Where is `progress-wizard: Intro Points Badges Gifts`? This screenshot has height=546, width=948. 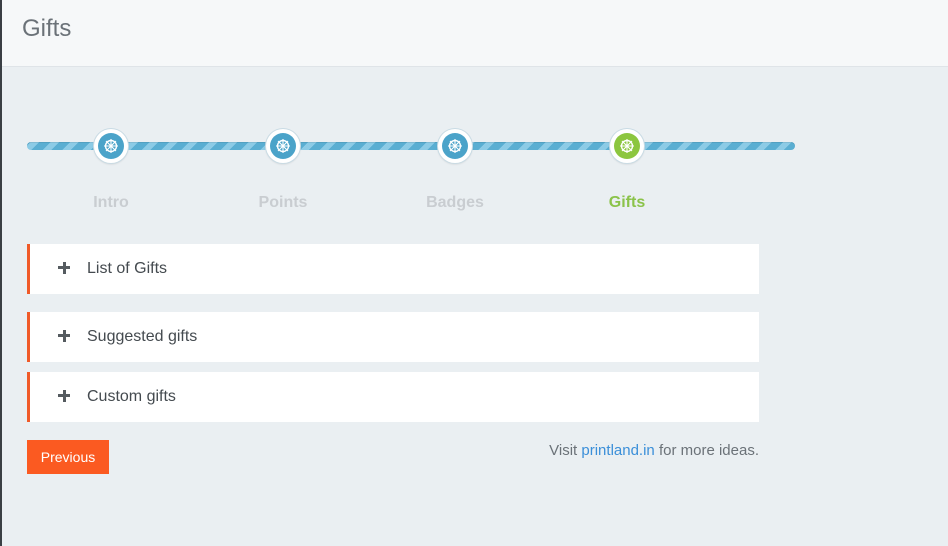
progress-wizard: Intro Points Badges Gifts is located at coordinates (411, 170).